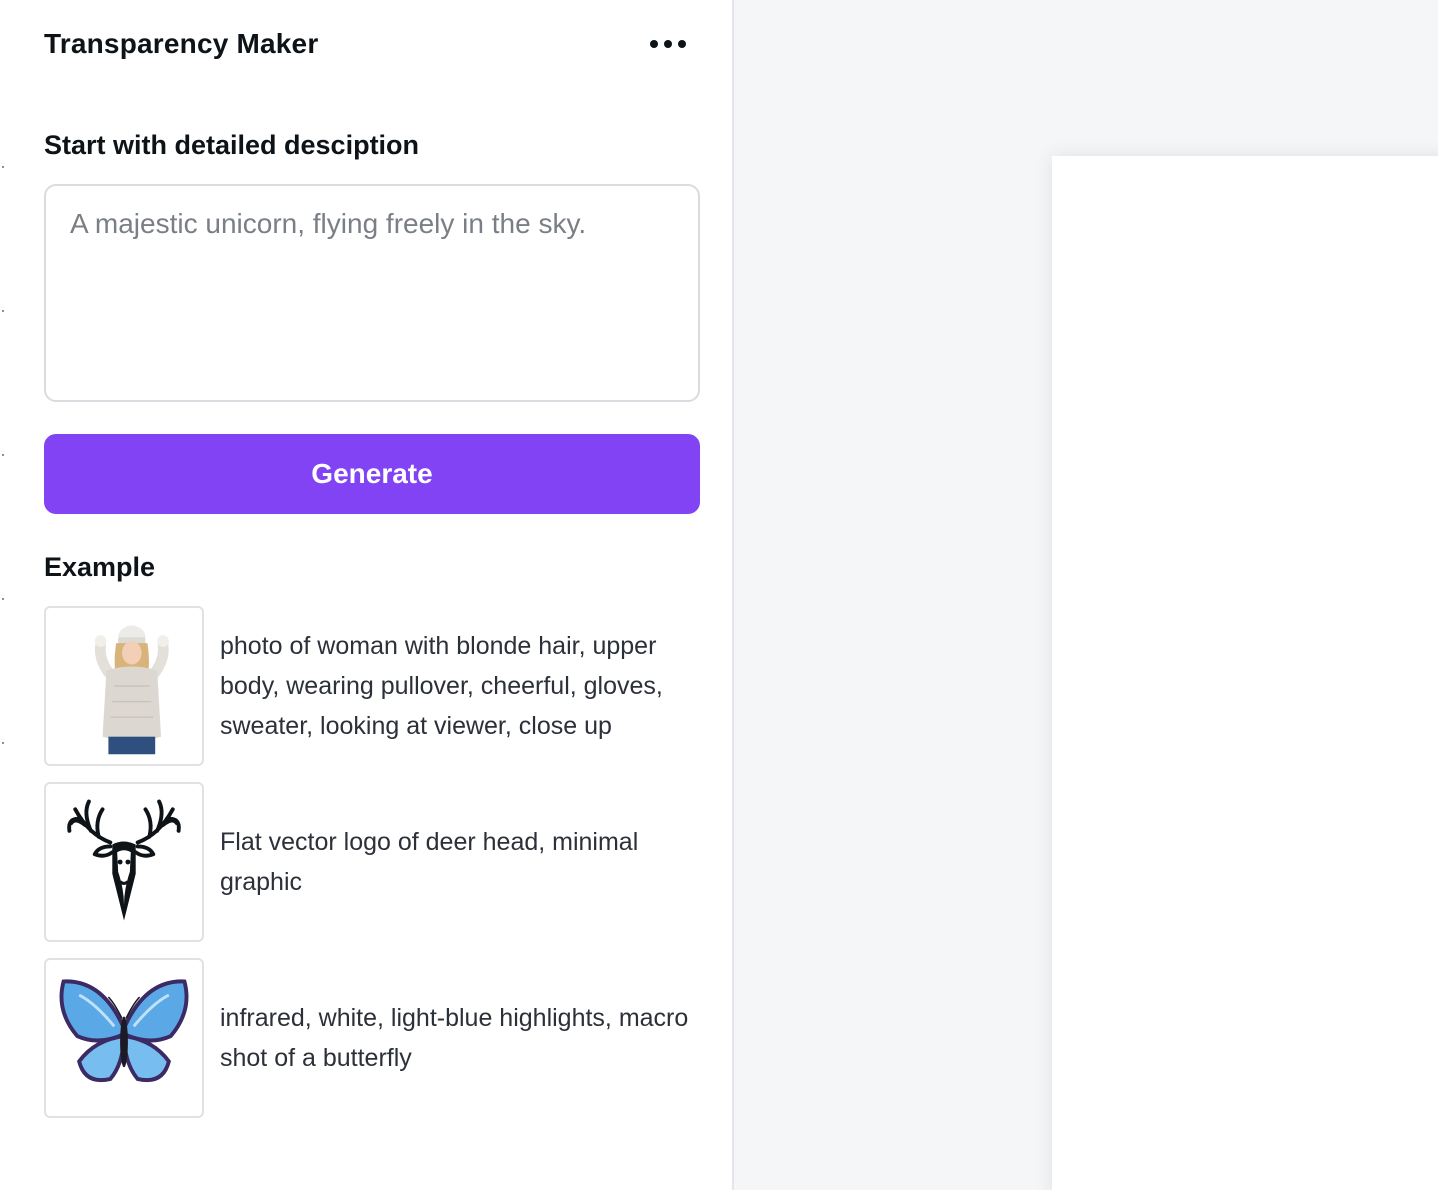 The image size is (1438, 1190). I want to click on examples-label: Example, so click(100, 567).